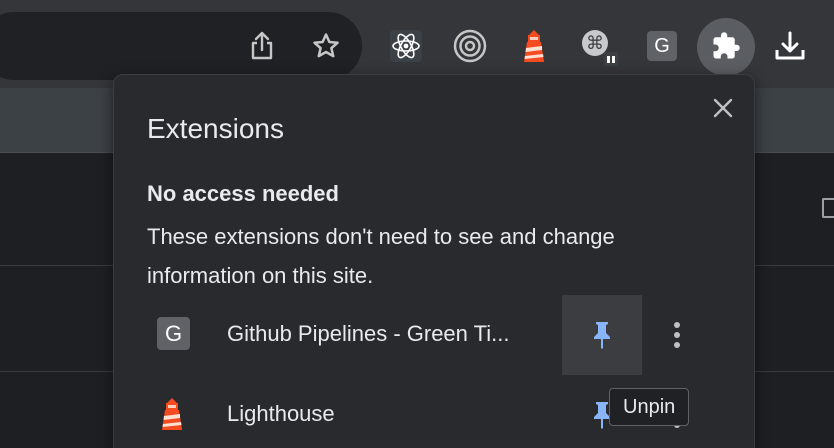 The height and width of the screenshot is (448, 834). What do you see at coordinates (243, 193) in the screenshot?
I see `section-heading: No access needed` at bounding box center [243, 193].